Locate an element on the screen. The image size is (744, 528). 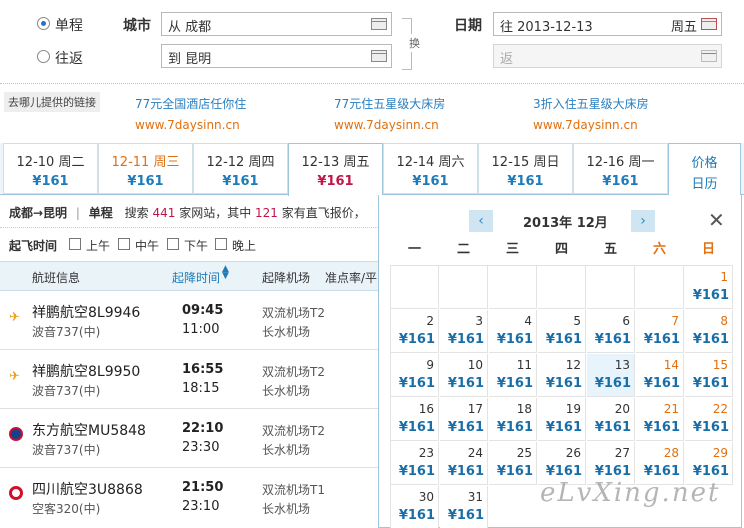
filter-noon-checkbox is located at coordinates (124, 244).